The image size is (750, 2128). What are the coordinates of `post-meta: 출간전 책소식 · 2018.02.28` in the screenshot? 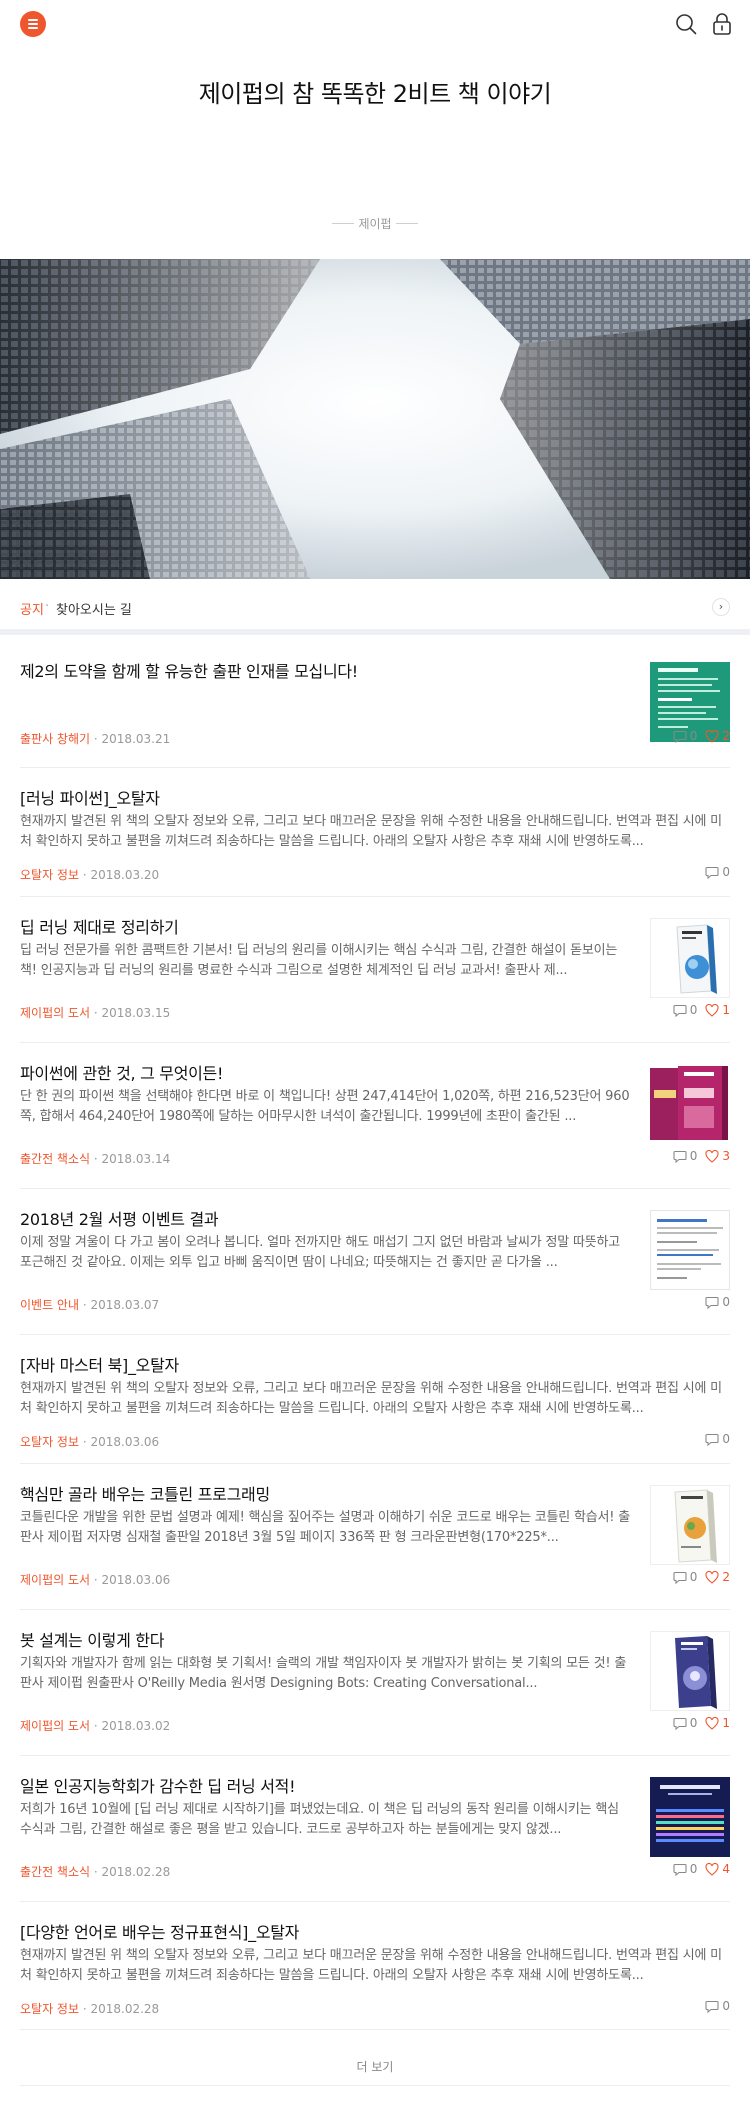 It's located at (95, 1872).